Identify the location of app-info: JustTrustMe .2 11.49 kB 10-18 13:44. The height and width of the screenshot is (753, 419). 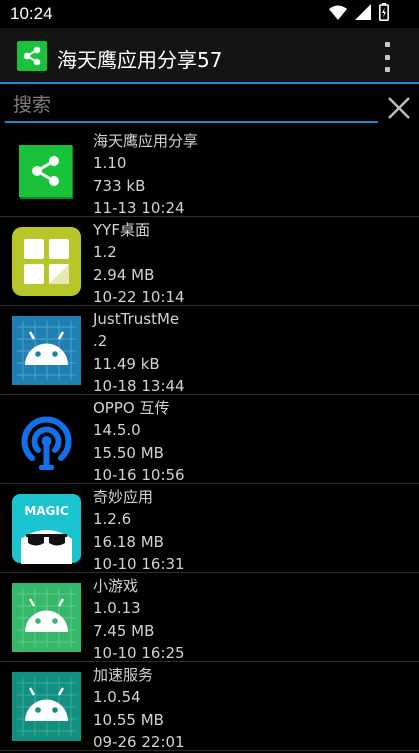
(139, 352).